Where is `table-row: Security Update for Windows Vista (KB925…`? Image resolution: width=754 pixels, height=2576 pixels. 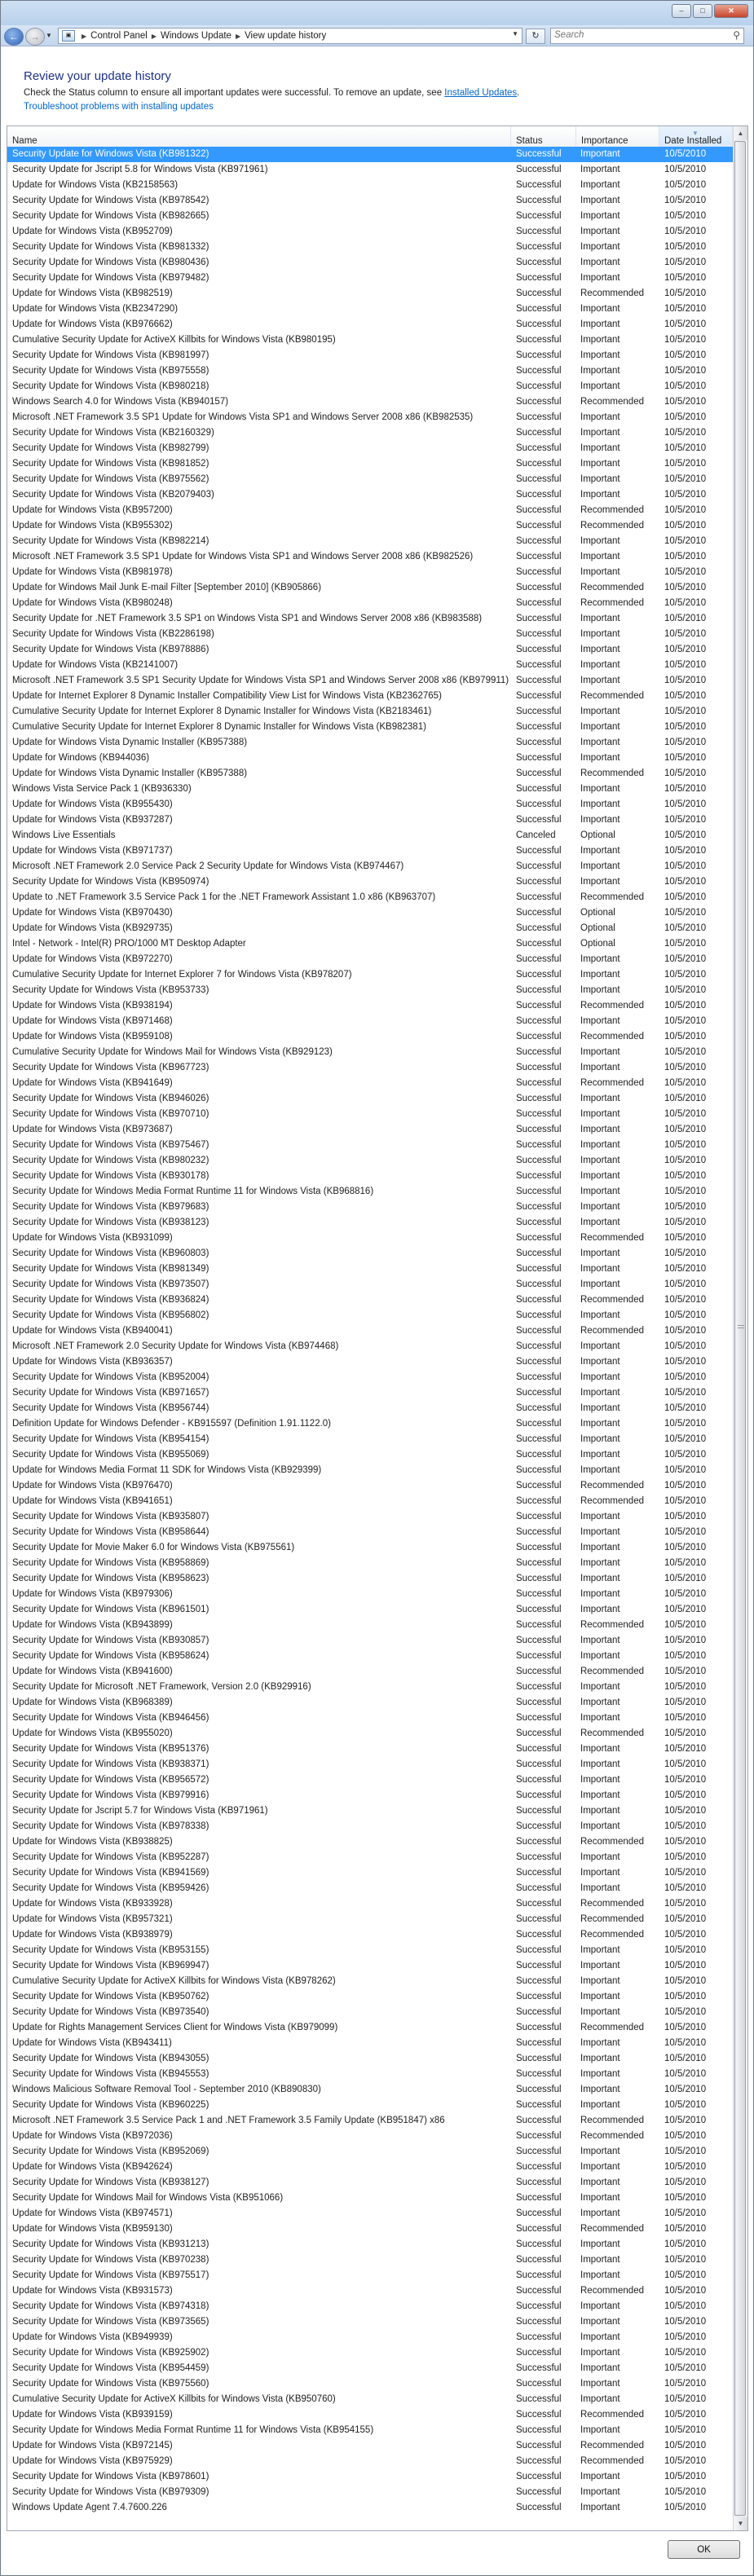
table-row: Security Update for Windows Vista (KB925… is located at coordinates (370, 2353).